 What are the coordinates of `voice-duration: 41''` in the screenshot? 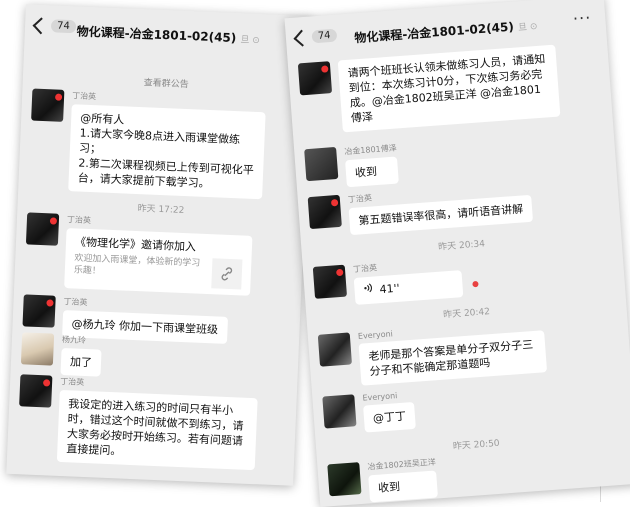 It's located at (390, 289).